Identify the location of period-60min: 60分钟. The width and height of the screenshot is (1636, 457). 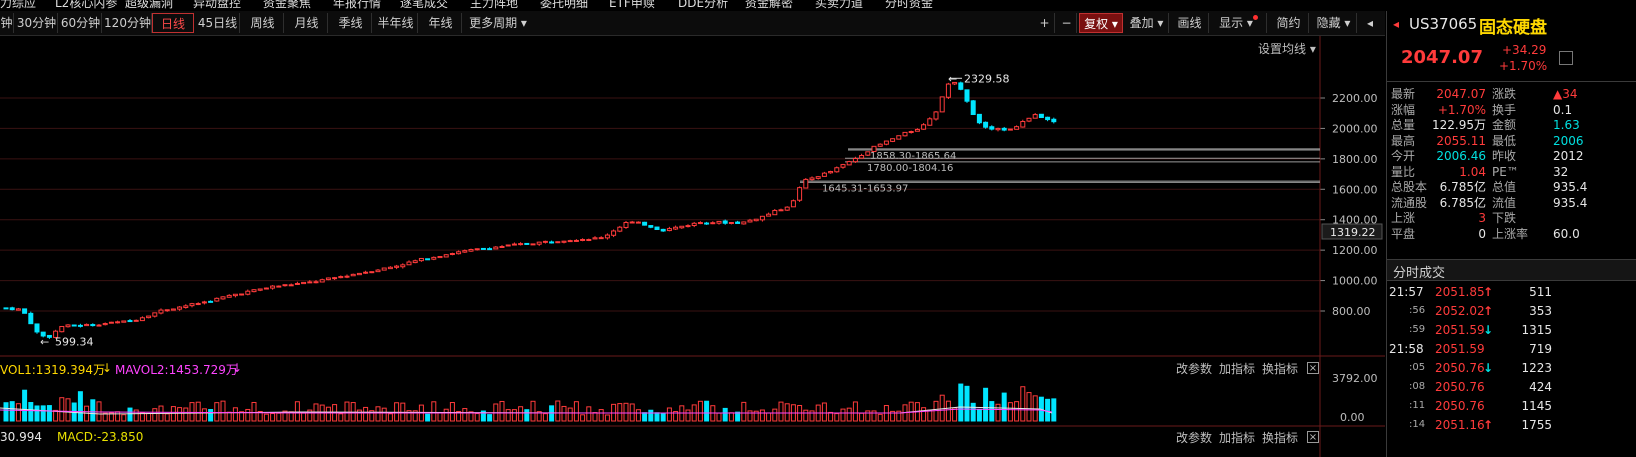
(81, 23).